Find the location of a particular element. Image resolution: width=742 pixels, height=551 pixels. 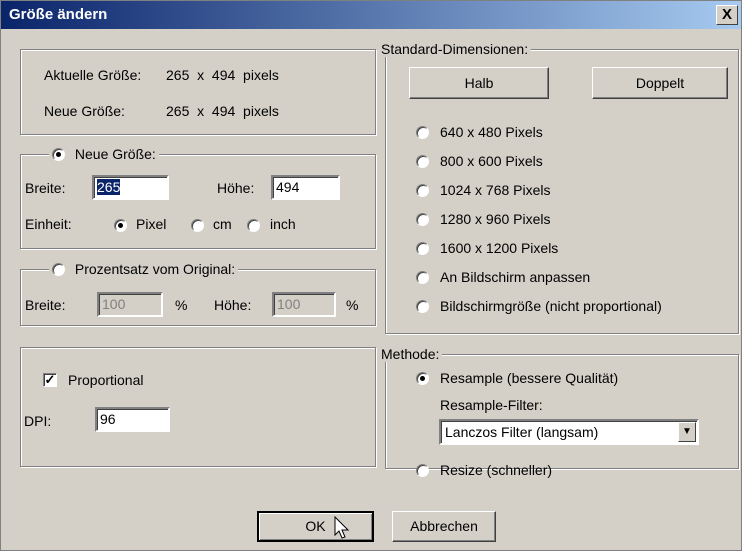

resample-radio is located at coordinates (422, 378).